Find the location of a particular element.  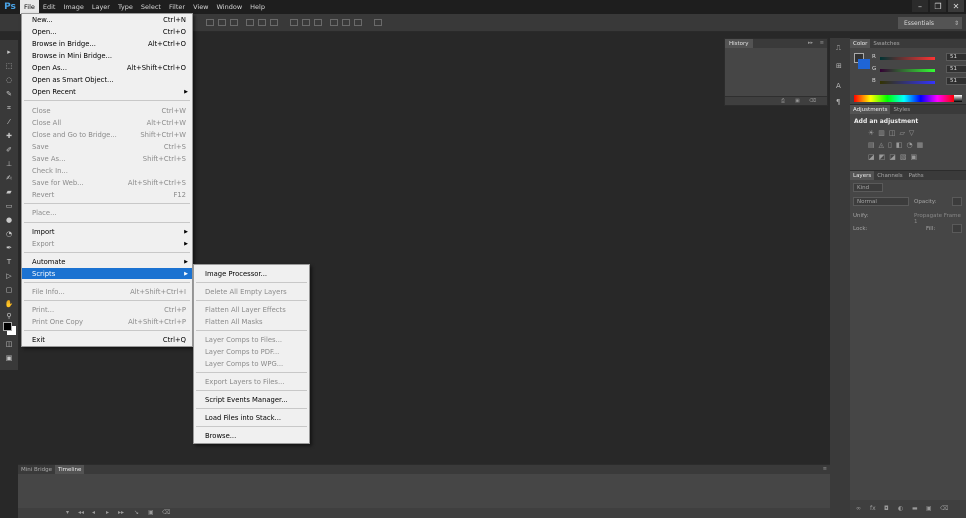

hand-tool-icon: ✋ is located at coordinates (9, 304).